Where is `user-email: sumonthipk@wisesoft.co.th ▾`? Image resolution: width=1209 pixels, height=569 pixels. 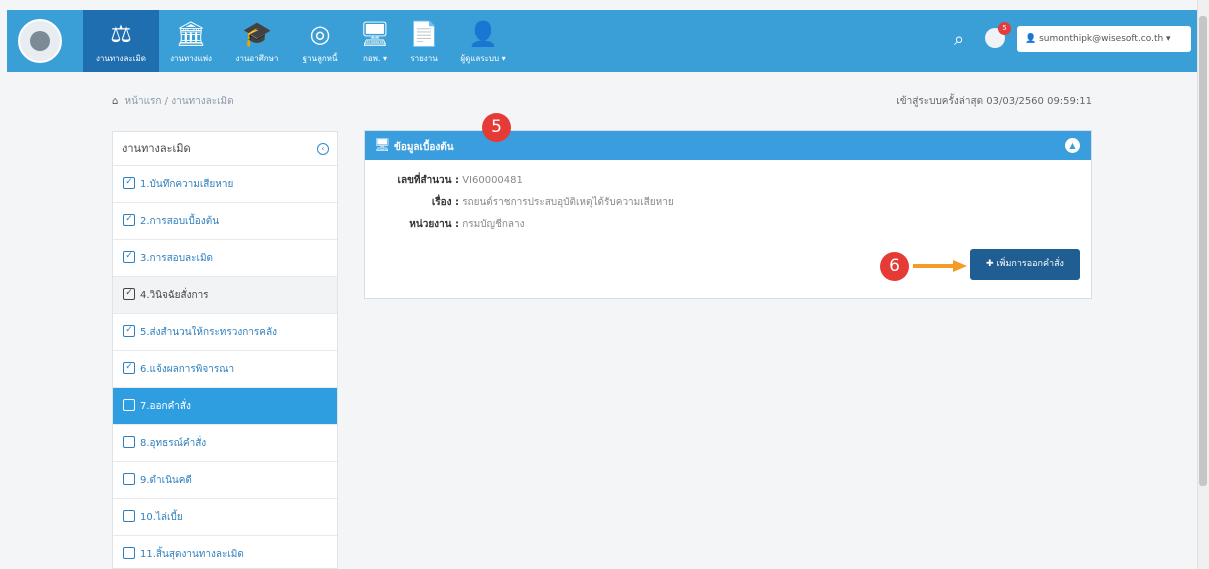
user-email: sumonthipk@wisesoft.co.th ▾ is located at coordinates (1105, 39).